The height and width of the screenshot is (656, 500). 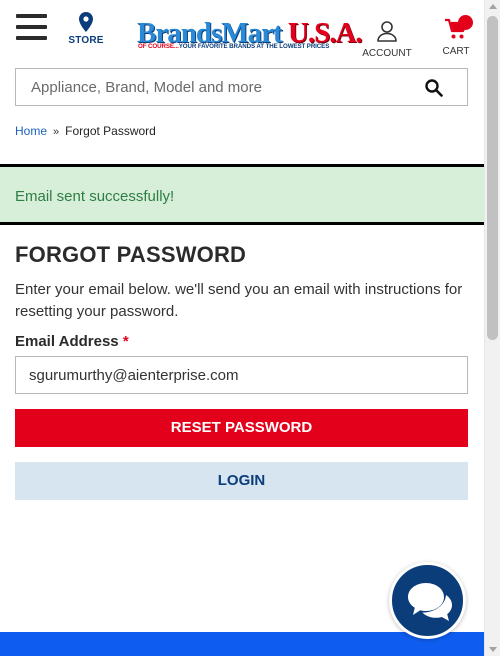 I want to click on map-pin-icon, so click(x=86, y=22).